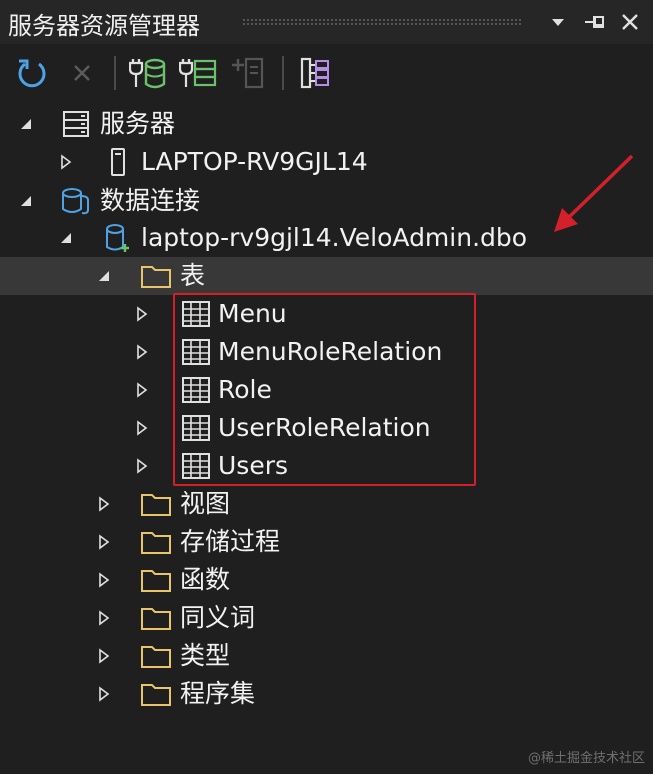 The height and width of the screenshot is (774, 653). What do you see at coordinates (326, 580) in the screenshot?
I see `tree-node-folder: 函数` at bounding box center [326, 580].